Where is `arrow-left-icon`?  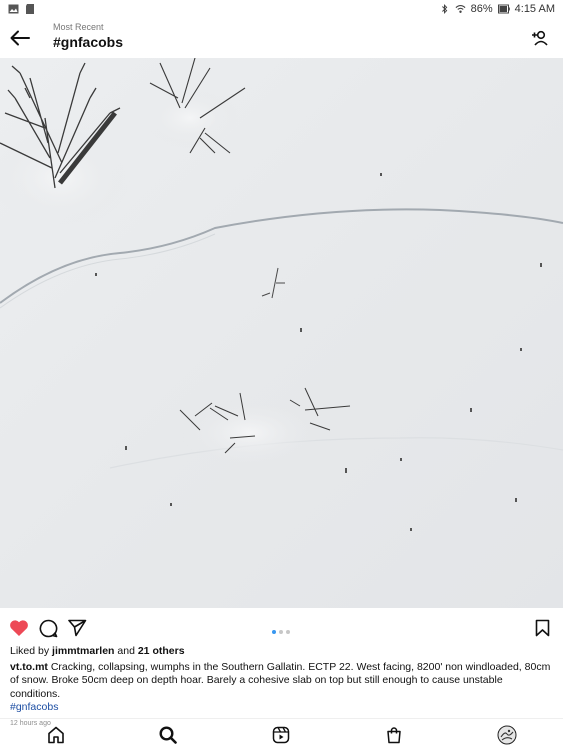 arrow-left-icon is located at coordinates (20, 38).